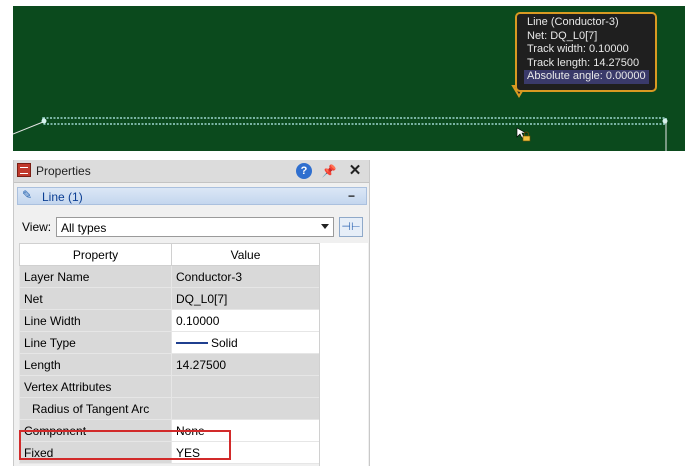 This screenshot has height=466, width=685. Describe the element at coordinates (329, 171) in the screenshot. I see `pin-icon: 📌` at that location.